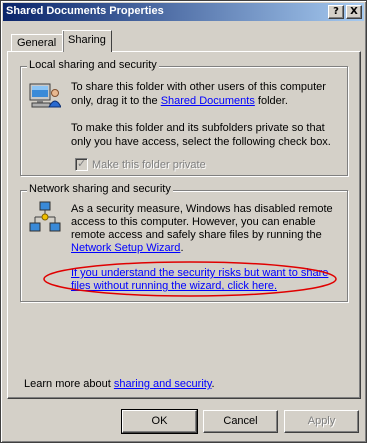 This screenshot has width=367, height=443. Describe the element at coordinates (321, 421) in the screenshot. I see `apply-button: Apply` at that location.